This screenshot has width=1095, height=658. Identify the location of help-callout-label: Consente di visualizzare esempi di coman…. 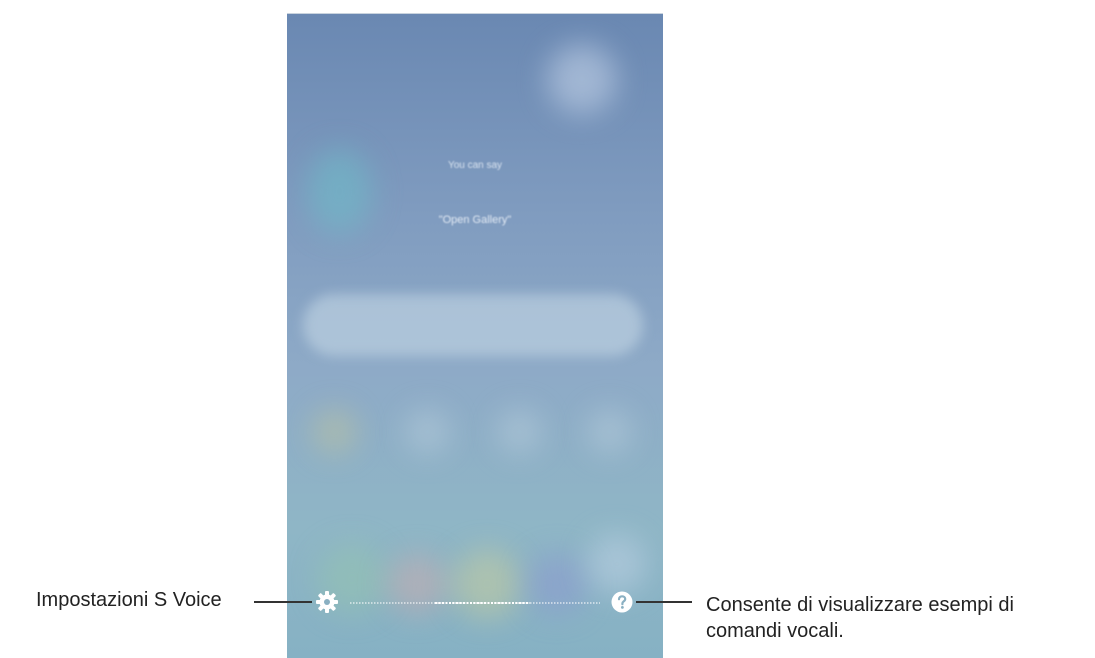
(860, 618).